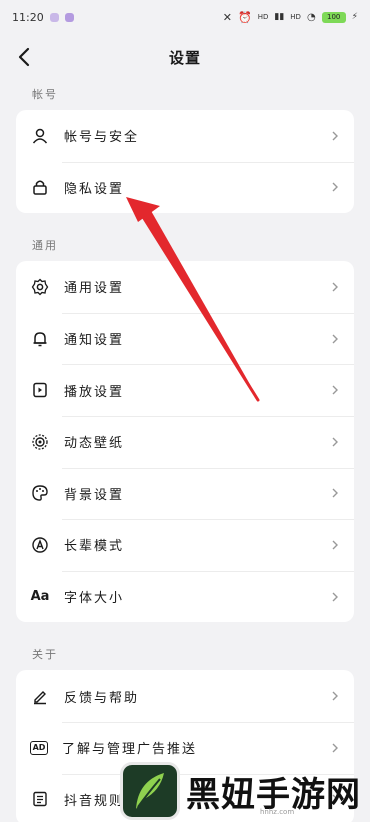 This screenshot has width=370, height=822. What do you see at coordinates (185, 338) in the screenshot?
I see `settings-item-notifications: 通知设置` at bounding box center [185, 338].